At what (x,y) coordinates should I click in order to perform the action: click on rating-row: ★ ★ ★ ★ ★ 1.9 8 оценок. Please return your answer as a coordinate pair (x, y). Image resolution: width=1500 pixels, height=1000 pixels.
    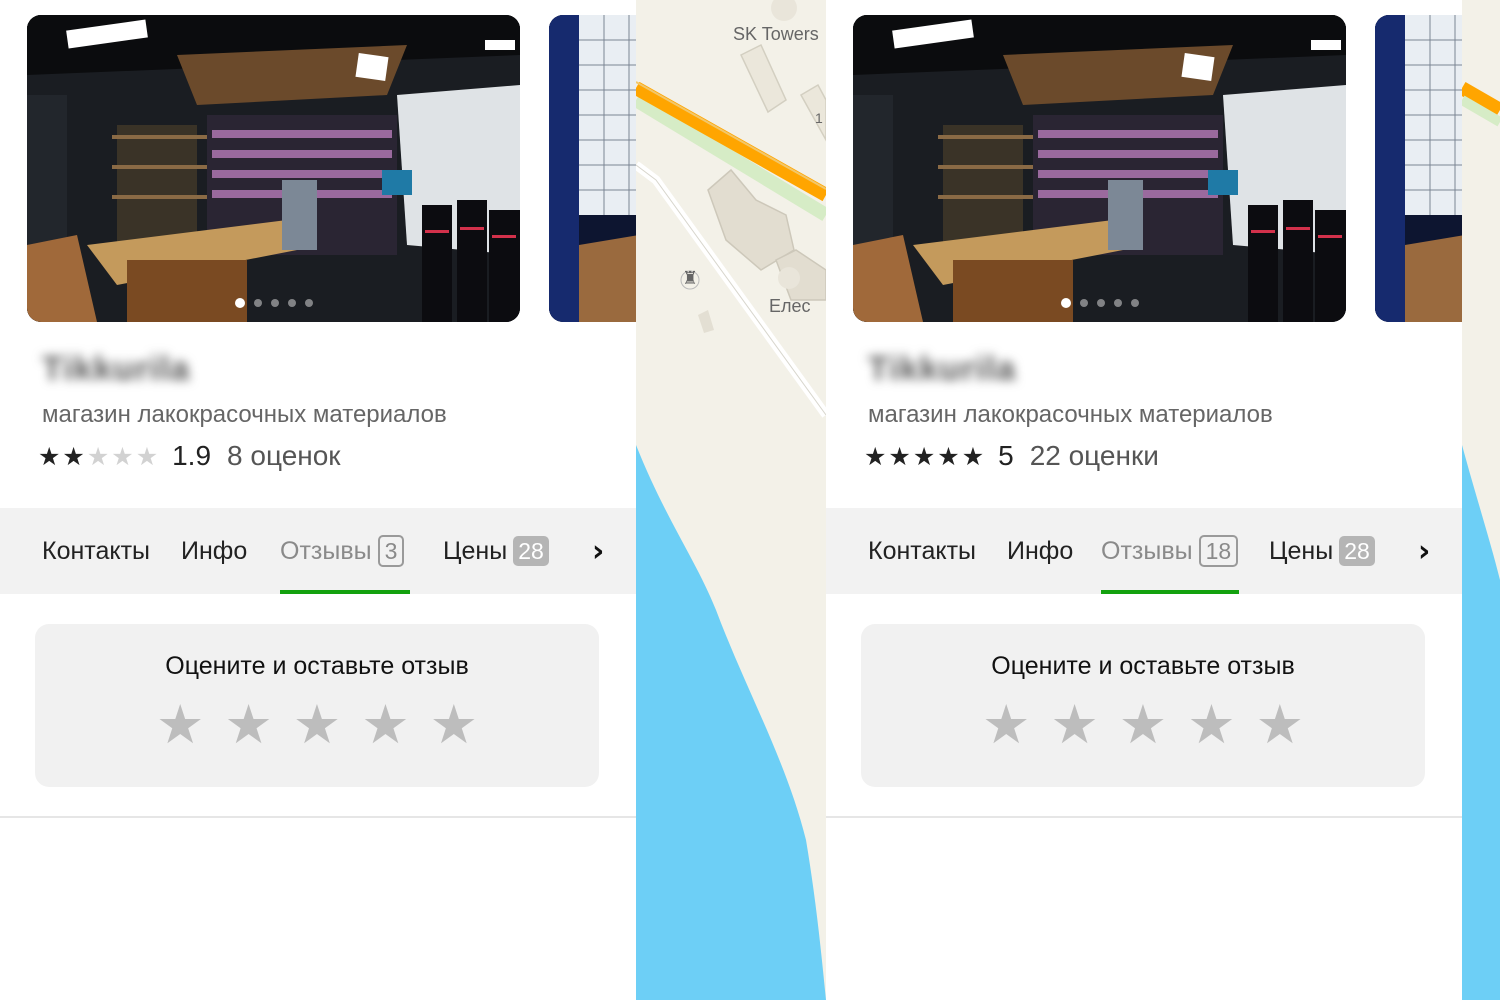
    Looking at the image, I should click on (189, 456).